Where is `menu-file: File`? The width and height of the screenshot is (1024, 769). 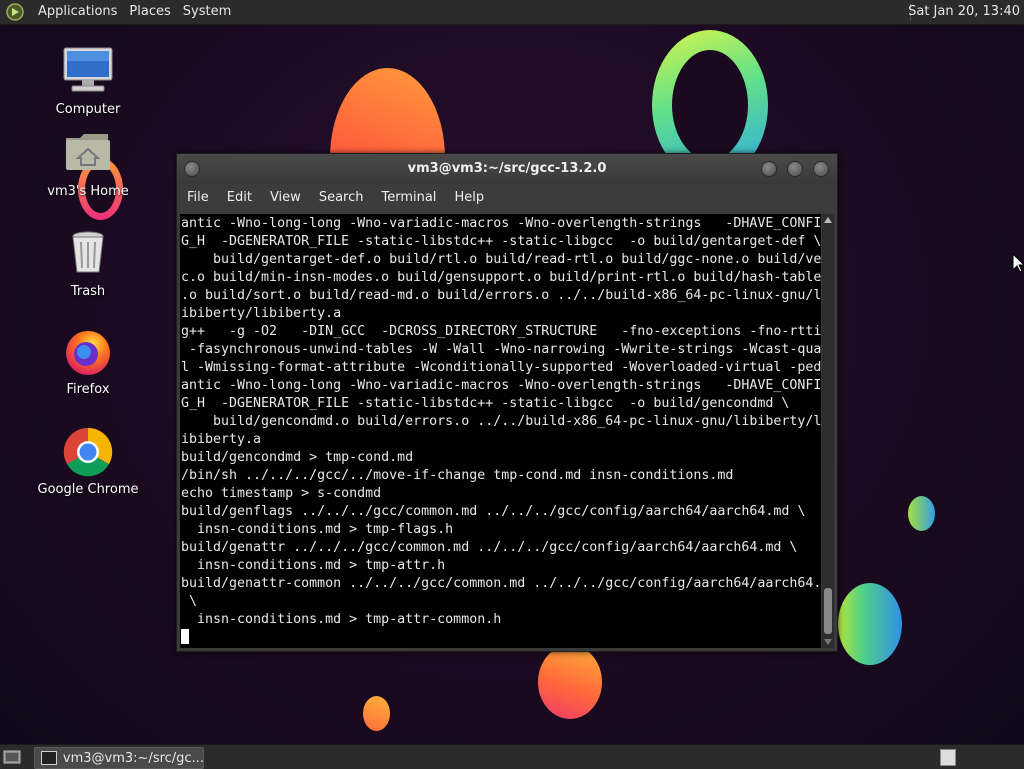
menu-file: File is located at coordinates (197, 198).